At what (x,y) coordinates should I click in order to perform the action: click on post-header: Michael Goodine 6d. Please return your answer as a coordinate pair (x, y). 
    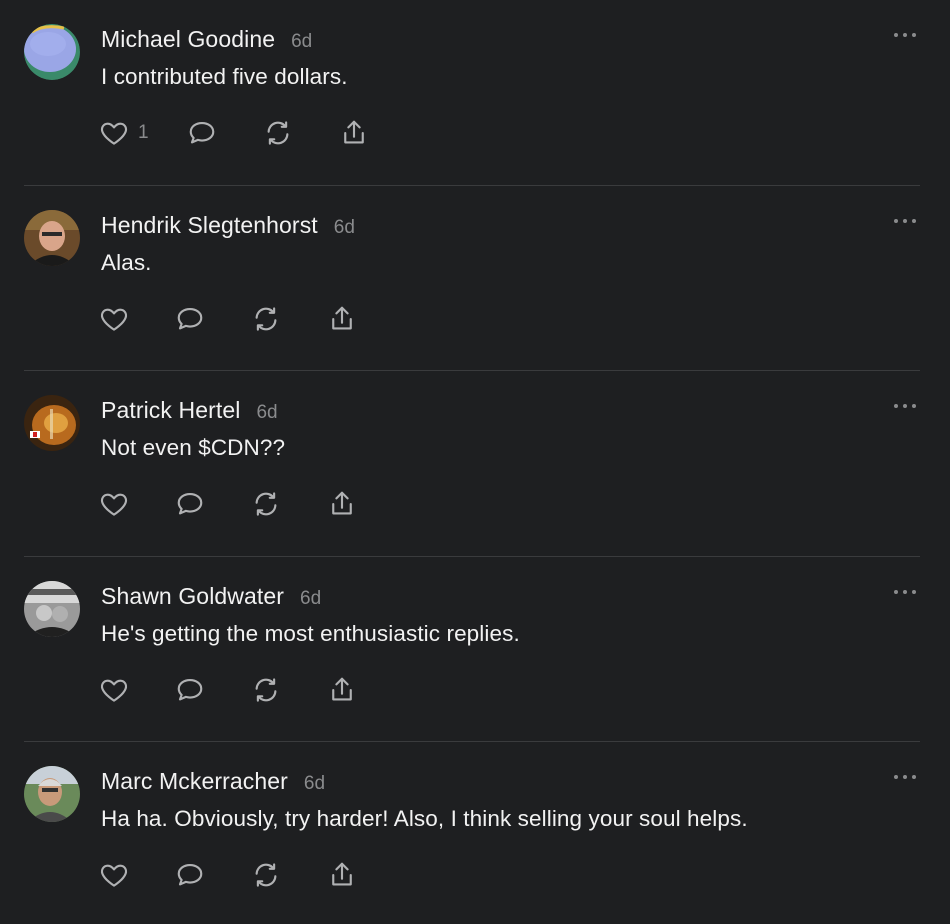
    Looking at the image, I should click on (206, 39).